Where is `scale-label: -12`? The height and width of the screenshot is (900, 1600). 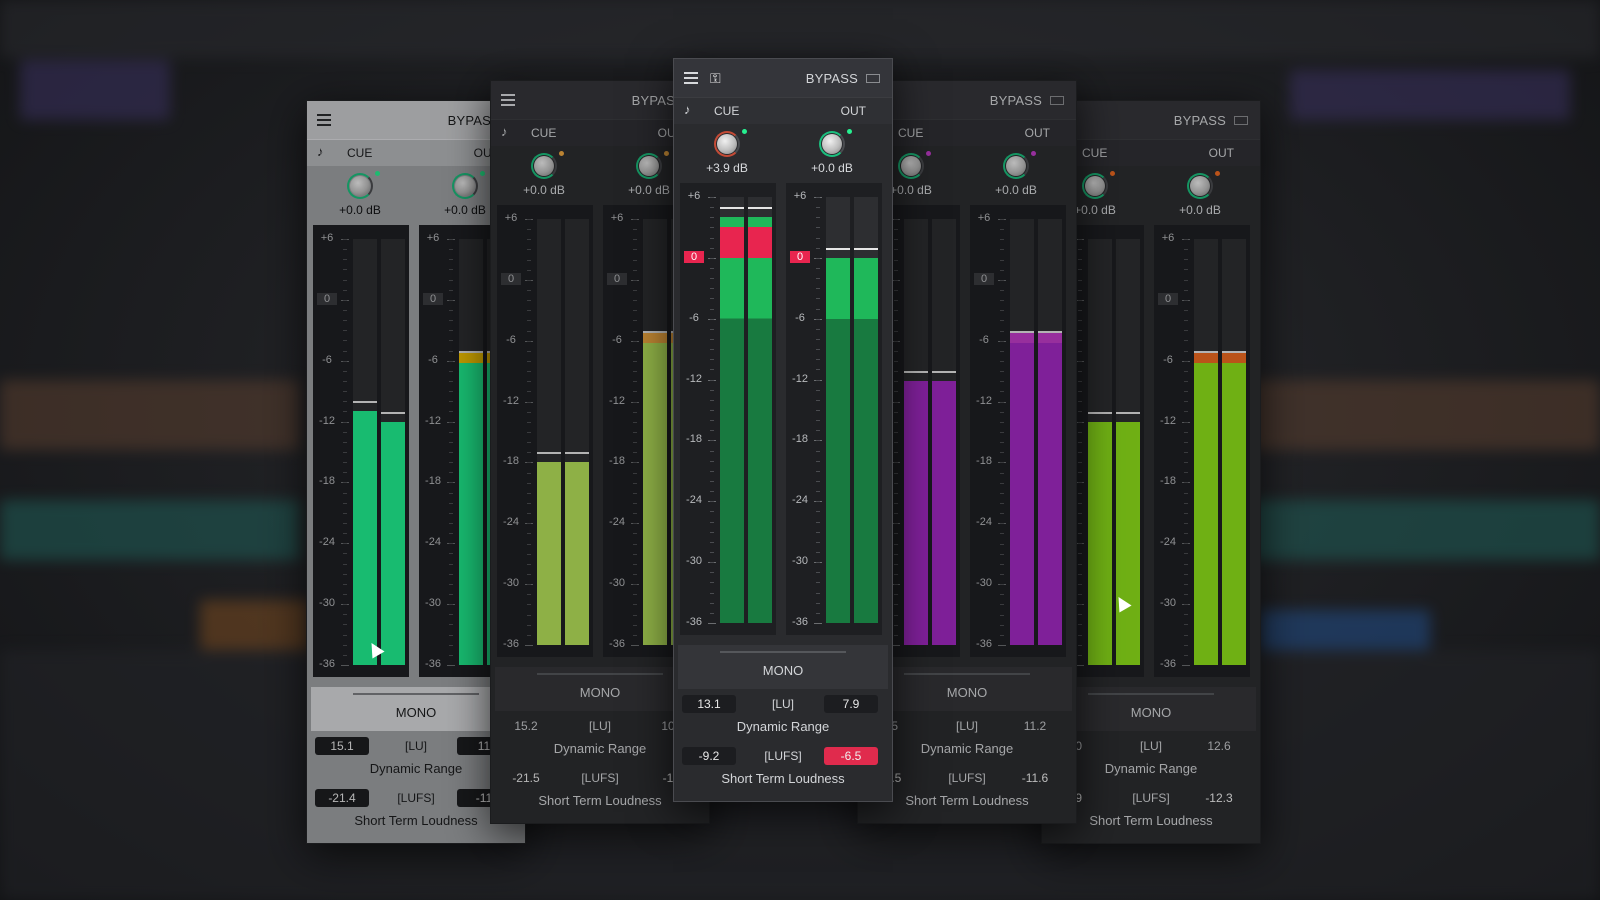 scale-label: -12 is located at coordinates (433, 420).